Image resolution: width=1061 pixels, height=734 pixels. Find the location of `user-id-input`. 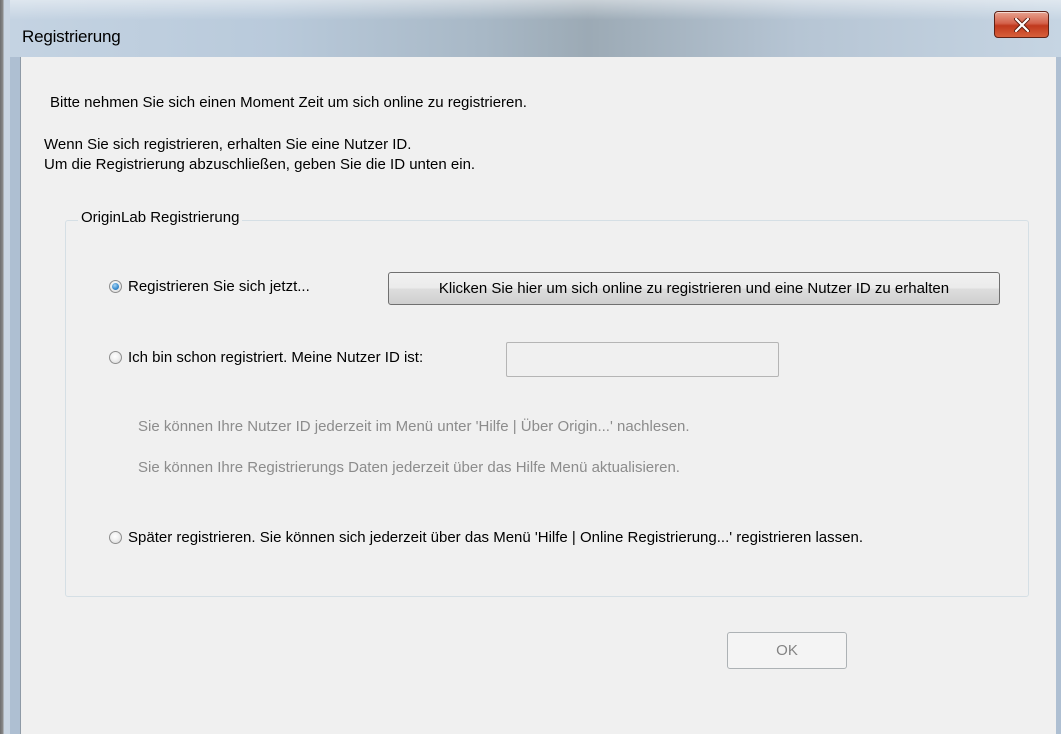

user-id-input is located at coordinates (642, 359).